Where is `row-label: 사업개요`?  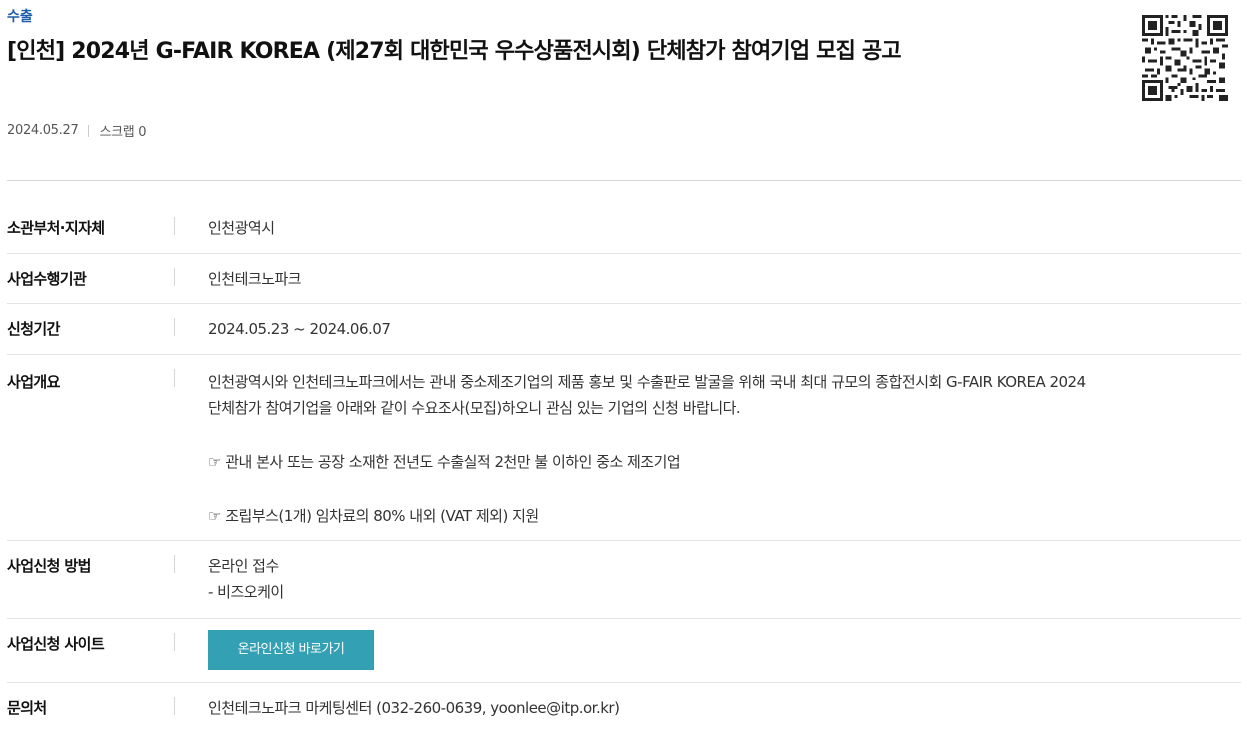
row-label: 사업개요 is located at coordinates (91, 447).